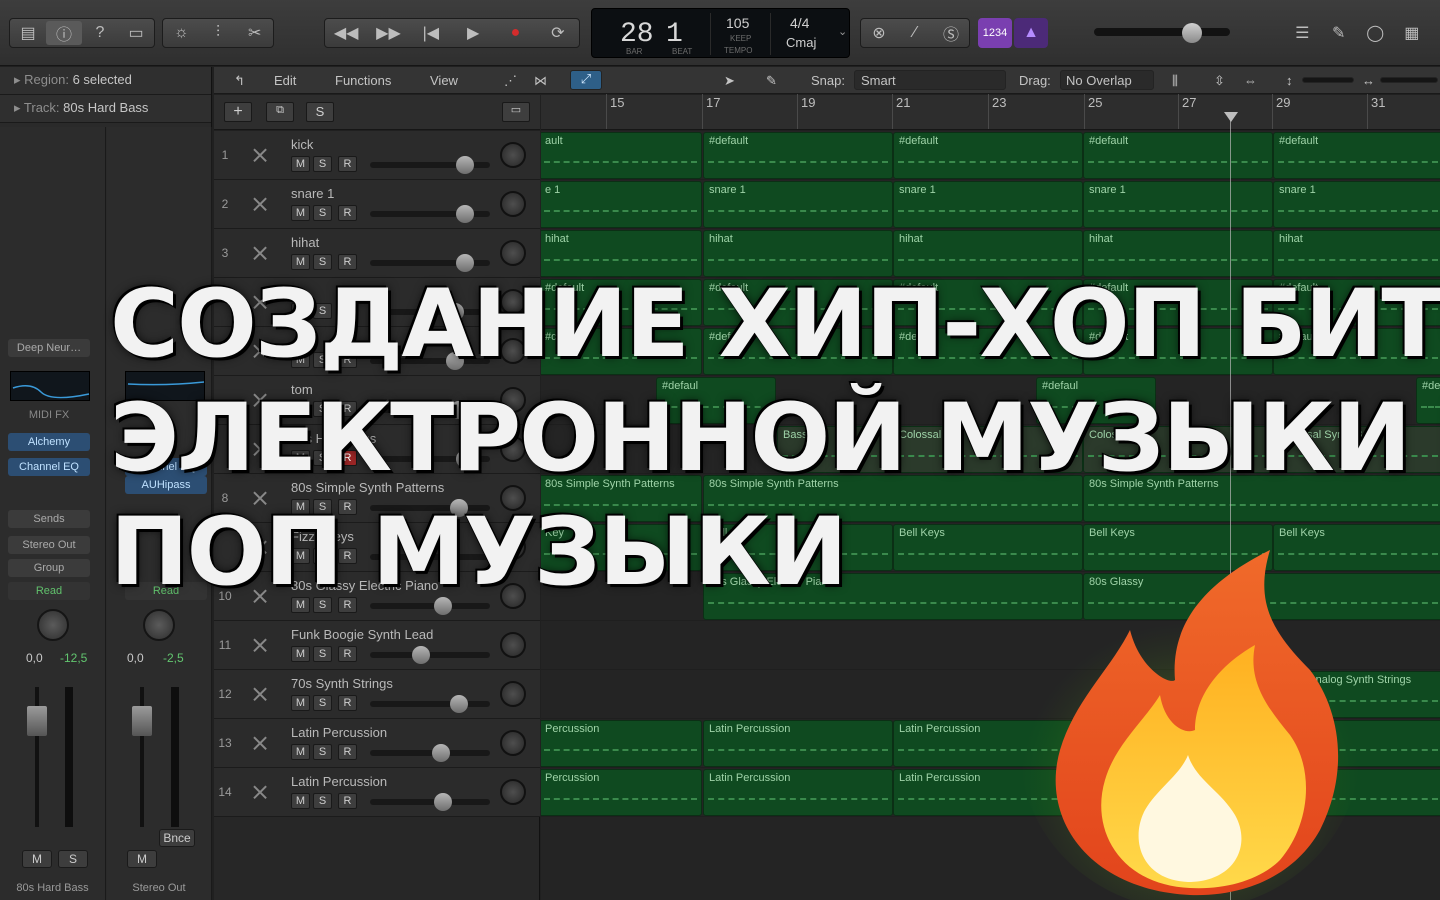  I want to click on track-name: hihat, so click(305, 242).